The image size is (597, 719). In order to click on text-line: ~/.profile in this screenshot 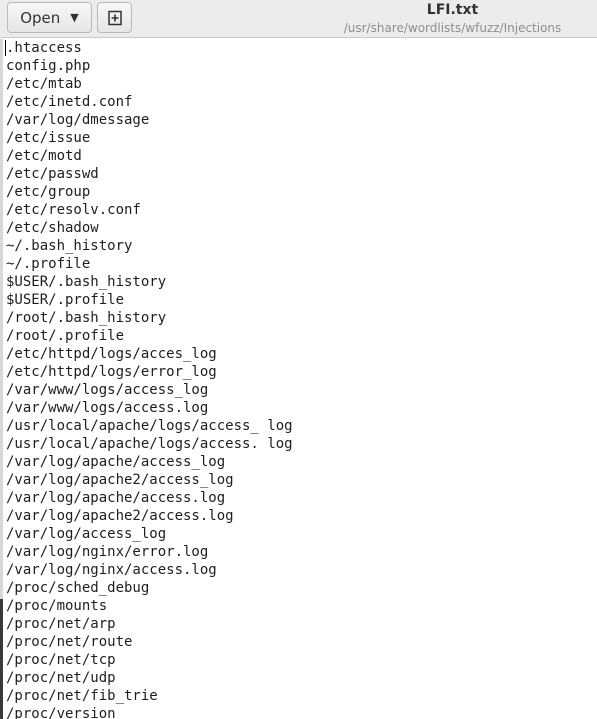, I will do `click(48, 264)`.